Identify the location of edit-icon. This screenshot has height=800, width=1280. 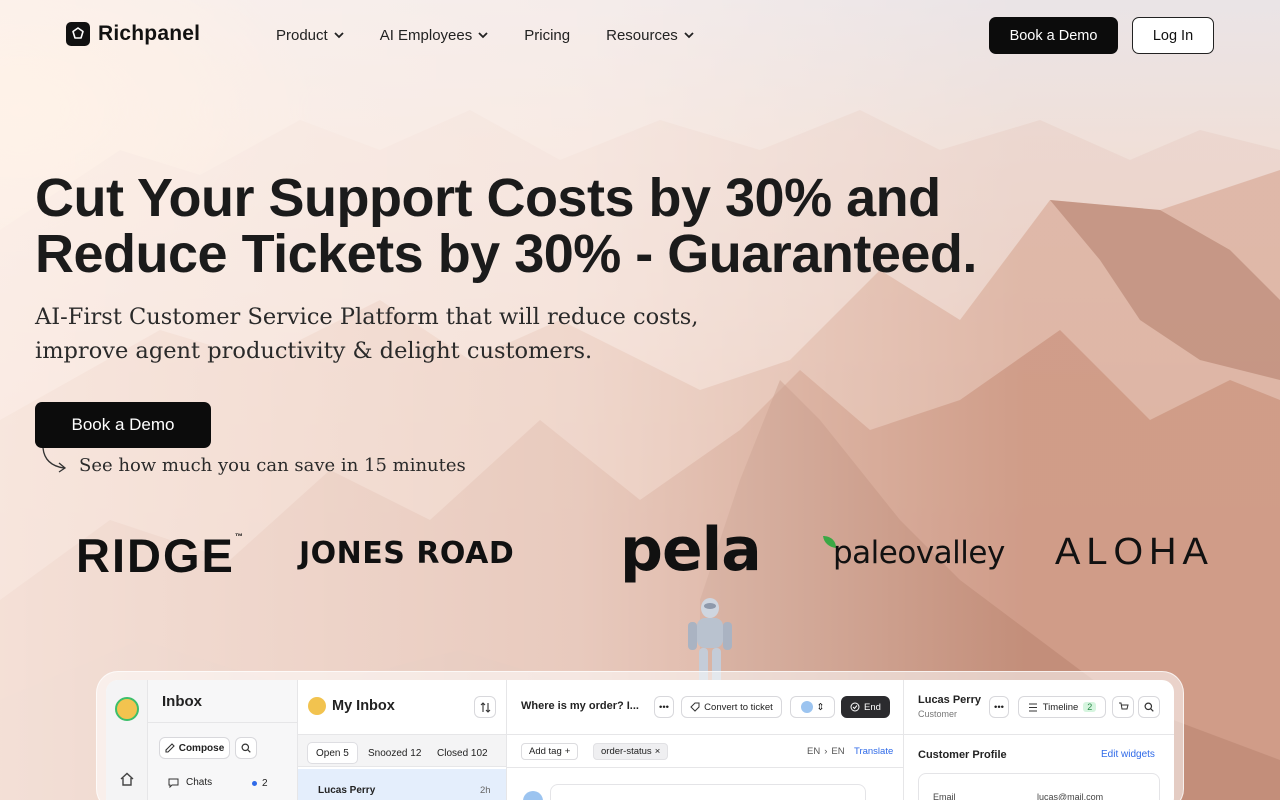
(170, 748).